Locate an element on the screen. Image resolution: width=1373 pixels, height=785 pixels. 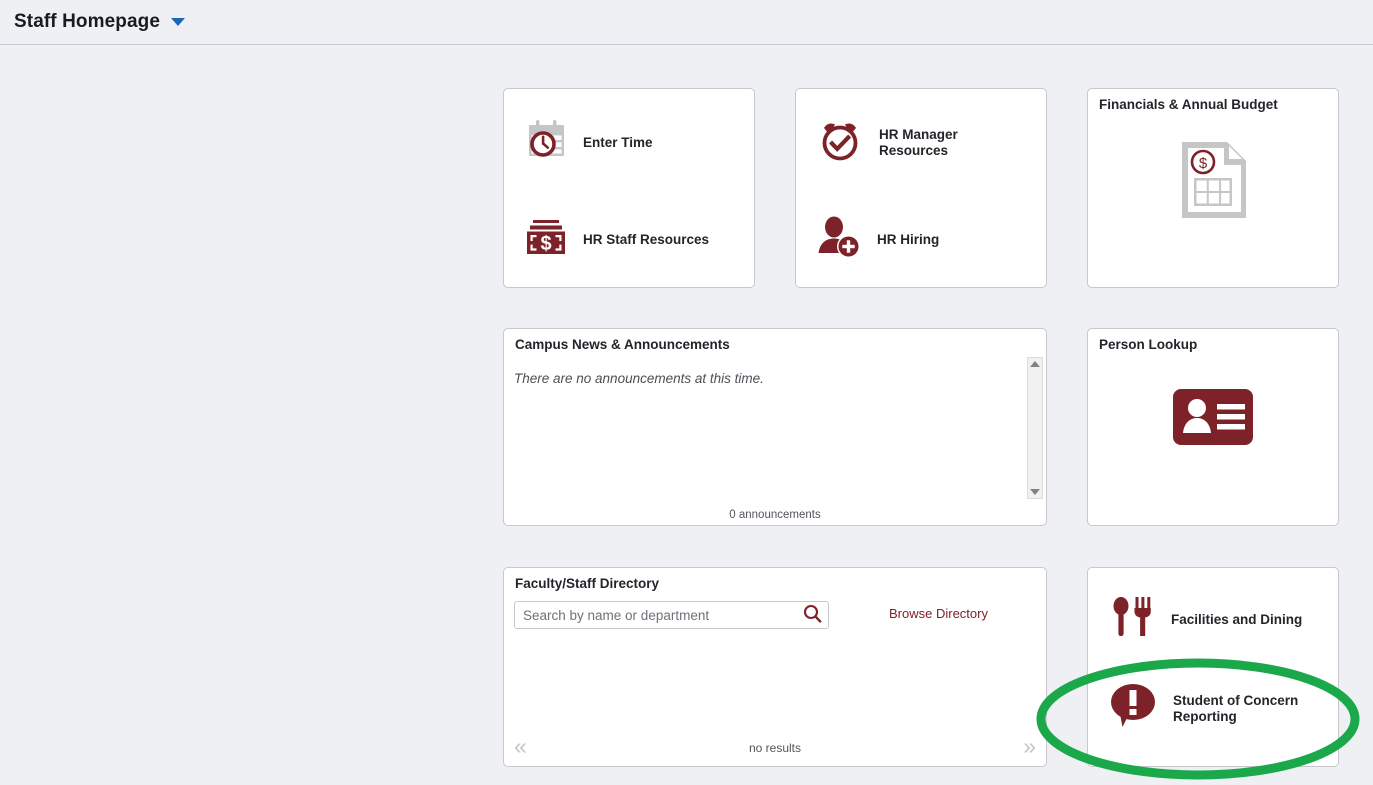
tile-financials-annual-budget: Financials & Annual Budget $ is located at coordinates (1213, 188).